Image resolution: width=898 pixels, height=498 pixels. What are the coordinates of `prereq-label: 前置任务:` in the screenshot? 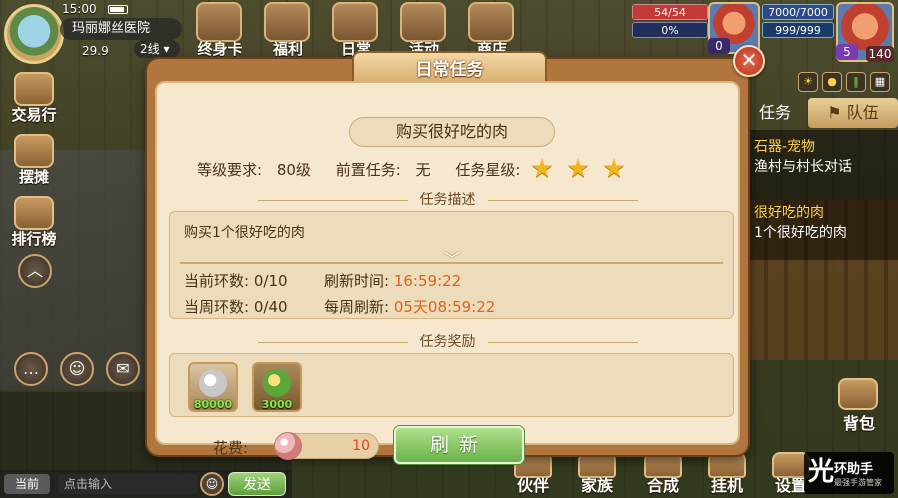 It's located at (368, 169).